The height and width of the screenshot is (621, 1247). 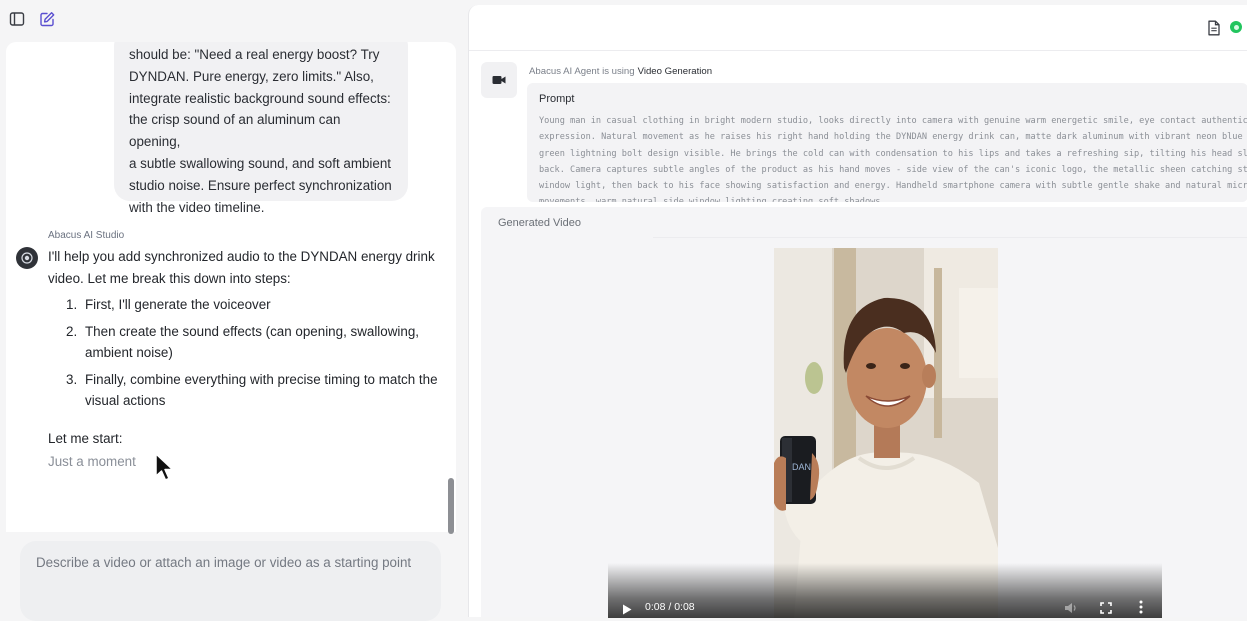 I want to click on prompt-label: Prompt, so click(x=557, y=99).